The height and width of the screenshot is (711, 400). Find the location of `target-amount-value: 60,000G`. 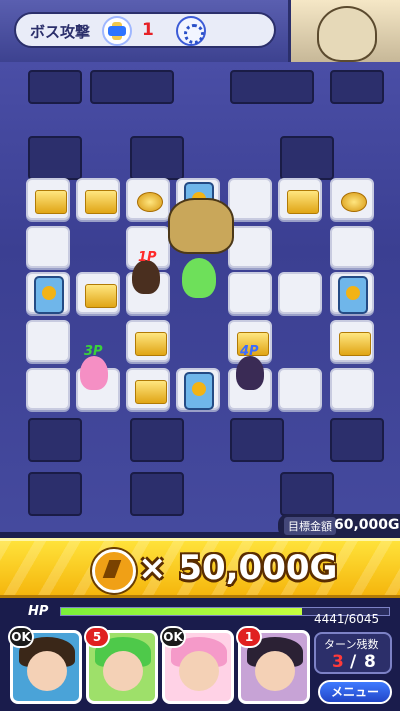

target-amount-value: 60,000G is located at coordinates (367, 525).